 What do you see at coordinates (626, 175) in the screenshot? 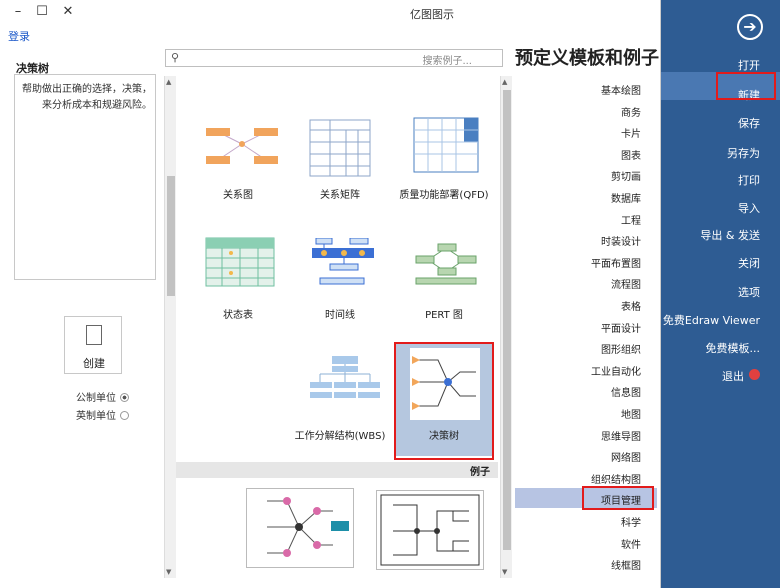
I see `category-item: 剪切画` at bounding box center [626, 175].